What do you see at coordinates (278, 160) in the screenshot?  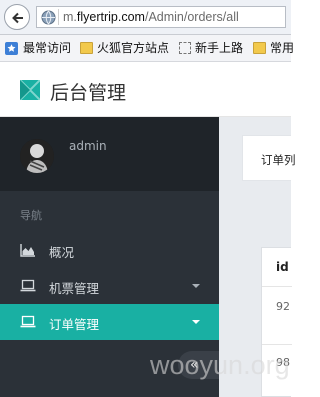 I see `card-title: 订单列` at bounding box center [278, 160].